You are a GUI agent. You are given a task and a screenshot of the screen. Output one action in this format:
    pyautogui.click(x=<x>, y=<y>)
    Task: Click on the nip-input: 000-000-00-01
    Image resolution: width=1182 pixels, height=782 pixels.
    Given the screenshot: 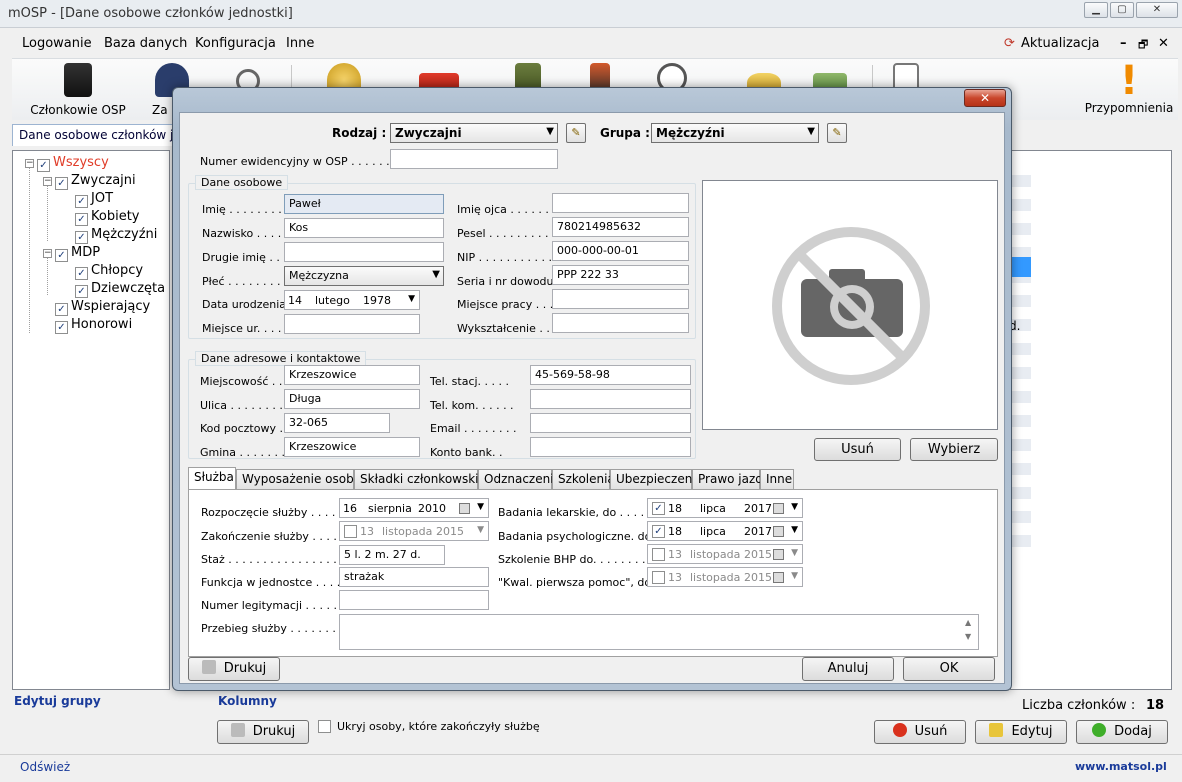 What is the action you would take?
    pyautogui.click(x=620, y=251)
    